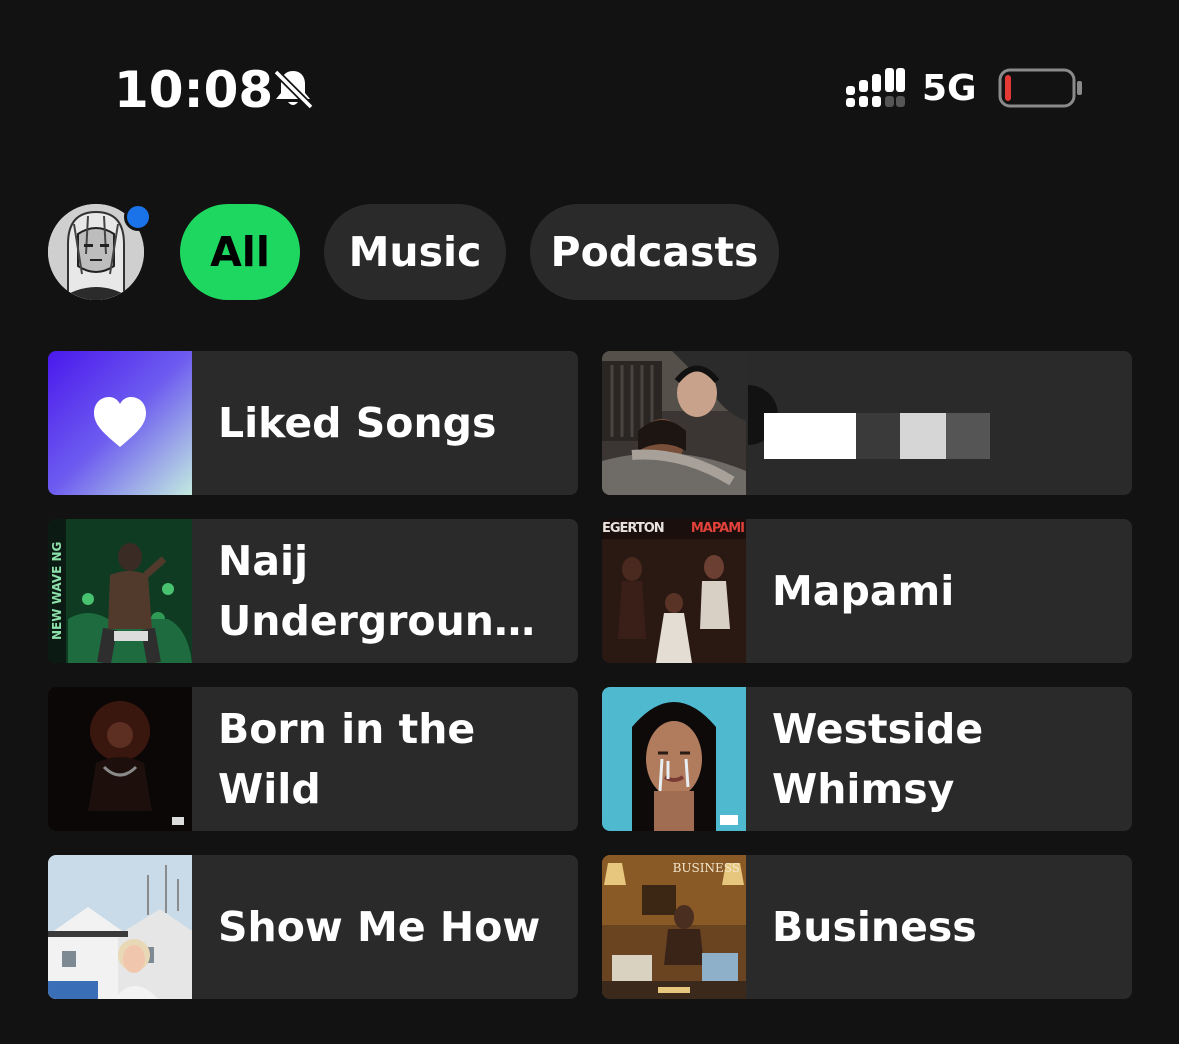 This screenshot has width=1179, height=1044. Describe the element at coordinates (379, 927) in the screenshot. I see `library-item-title: Show Me How` at that location.